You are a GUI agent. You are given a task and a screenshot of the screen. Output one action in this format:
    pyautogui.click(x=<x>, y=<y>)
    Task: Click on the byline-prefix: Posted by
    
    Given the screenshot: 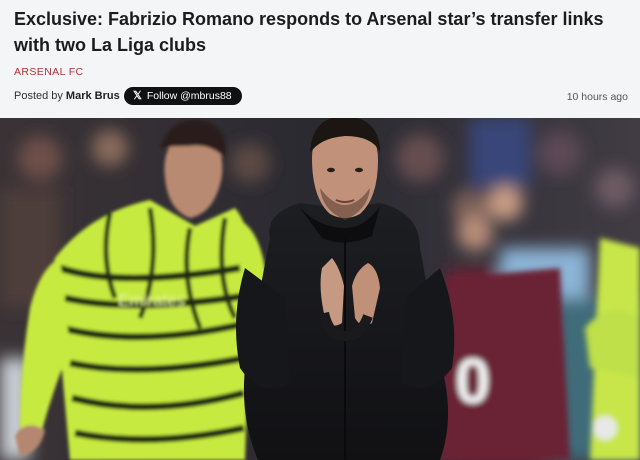 What is the action you would take?
    pyautogui.click(x=38, y=96)
    